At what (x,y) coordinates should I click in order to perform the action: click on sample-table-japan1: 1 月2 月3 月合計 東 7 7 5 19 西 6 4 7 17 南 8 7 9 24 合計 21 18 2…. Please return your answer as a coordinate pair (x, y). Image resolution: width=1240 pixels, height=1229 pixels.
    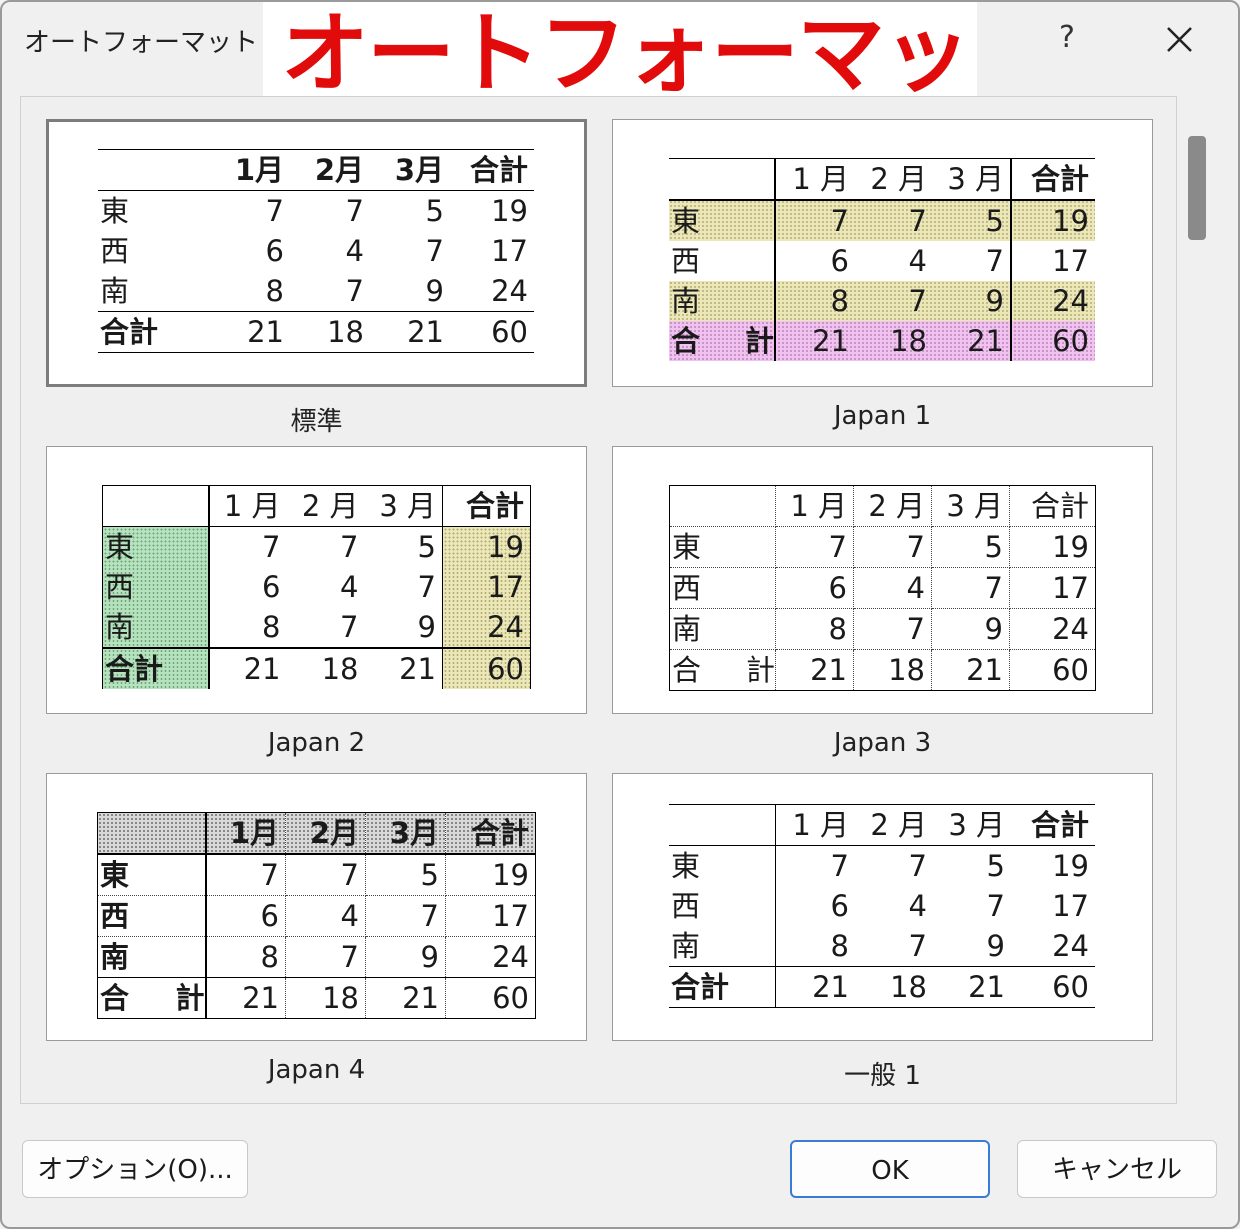
    Looking at the image, I should click on (882, 259).